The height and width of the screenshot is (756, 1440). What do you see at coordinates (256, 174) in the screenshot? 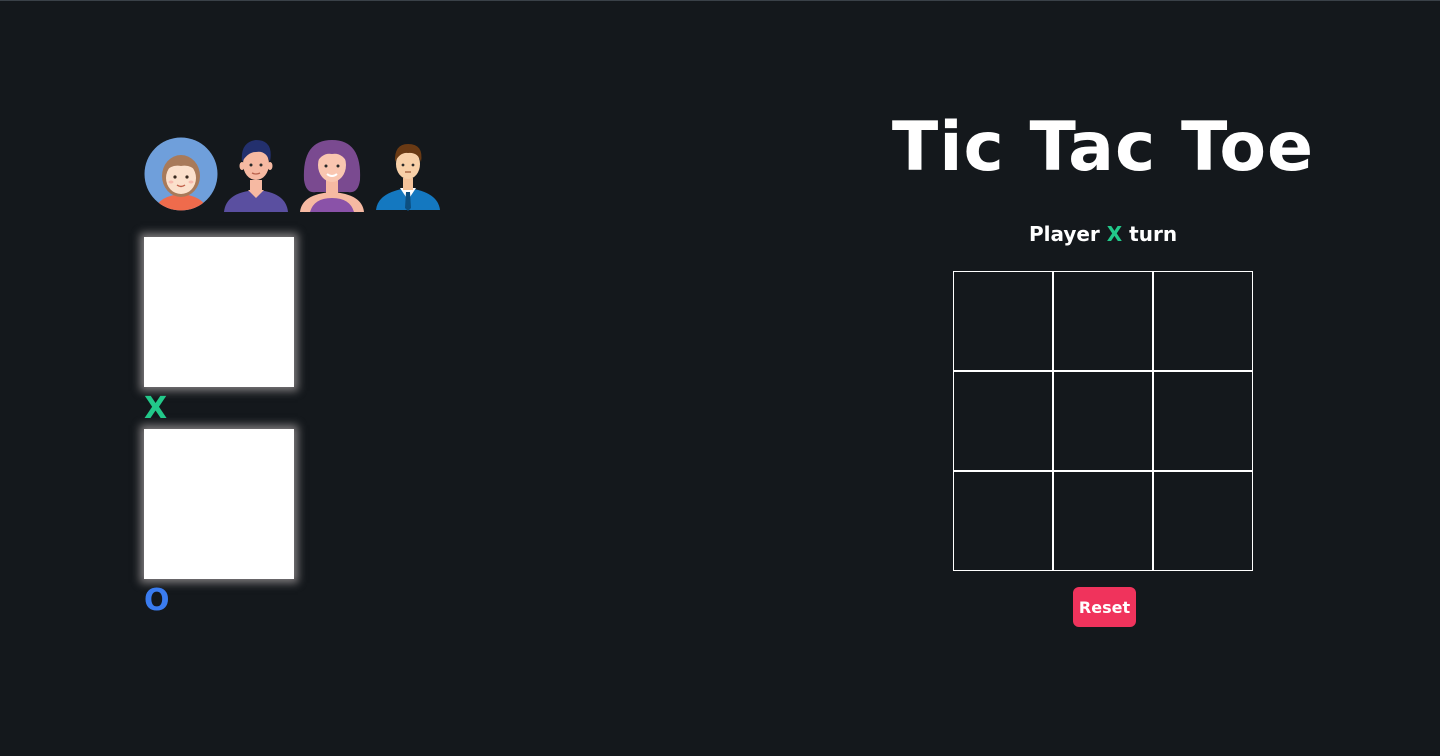
I see `avatar-man-icon` at bounding box center [256, 174].